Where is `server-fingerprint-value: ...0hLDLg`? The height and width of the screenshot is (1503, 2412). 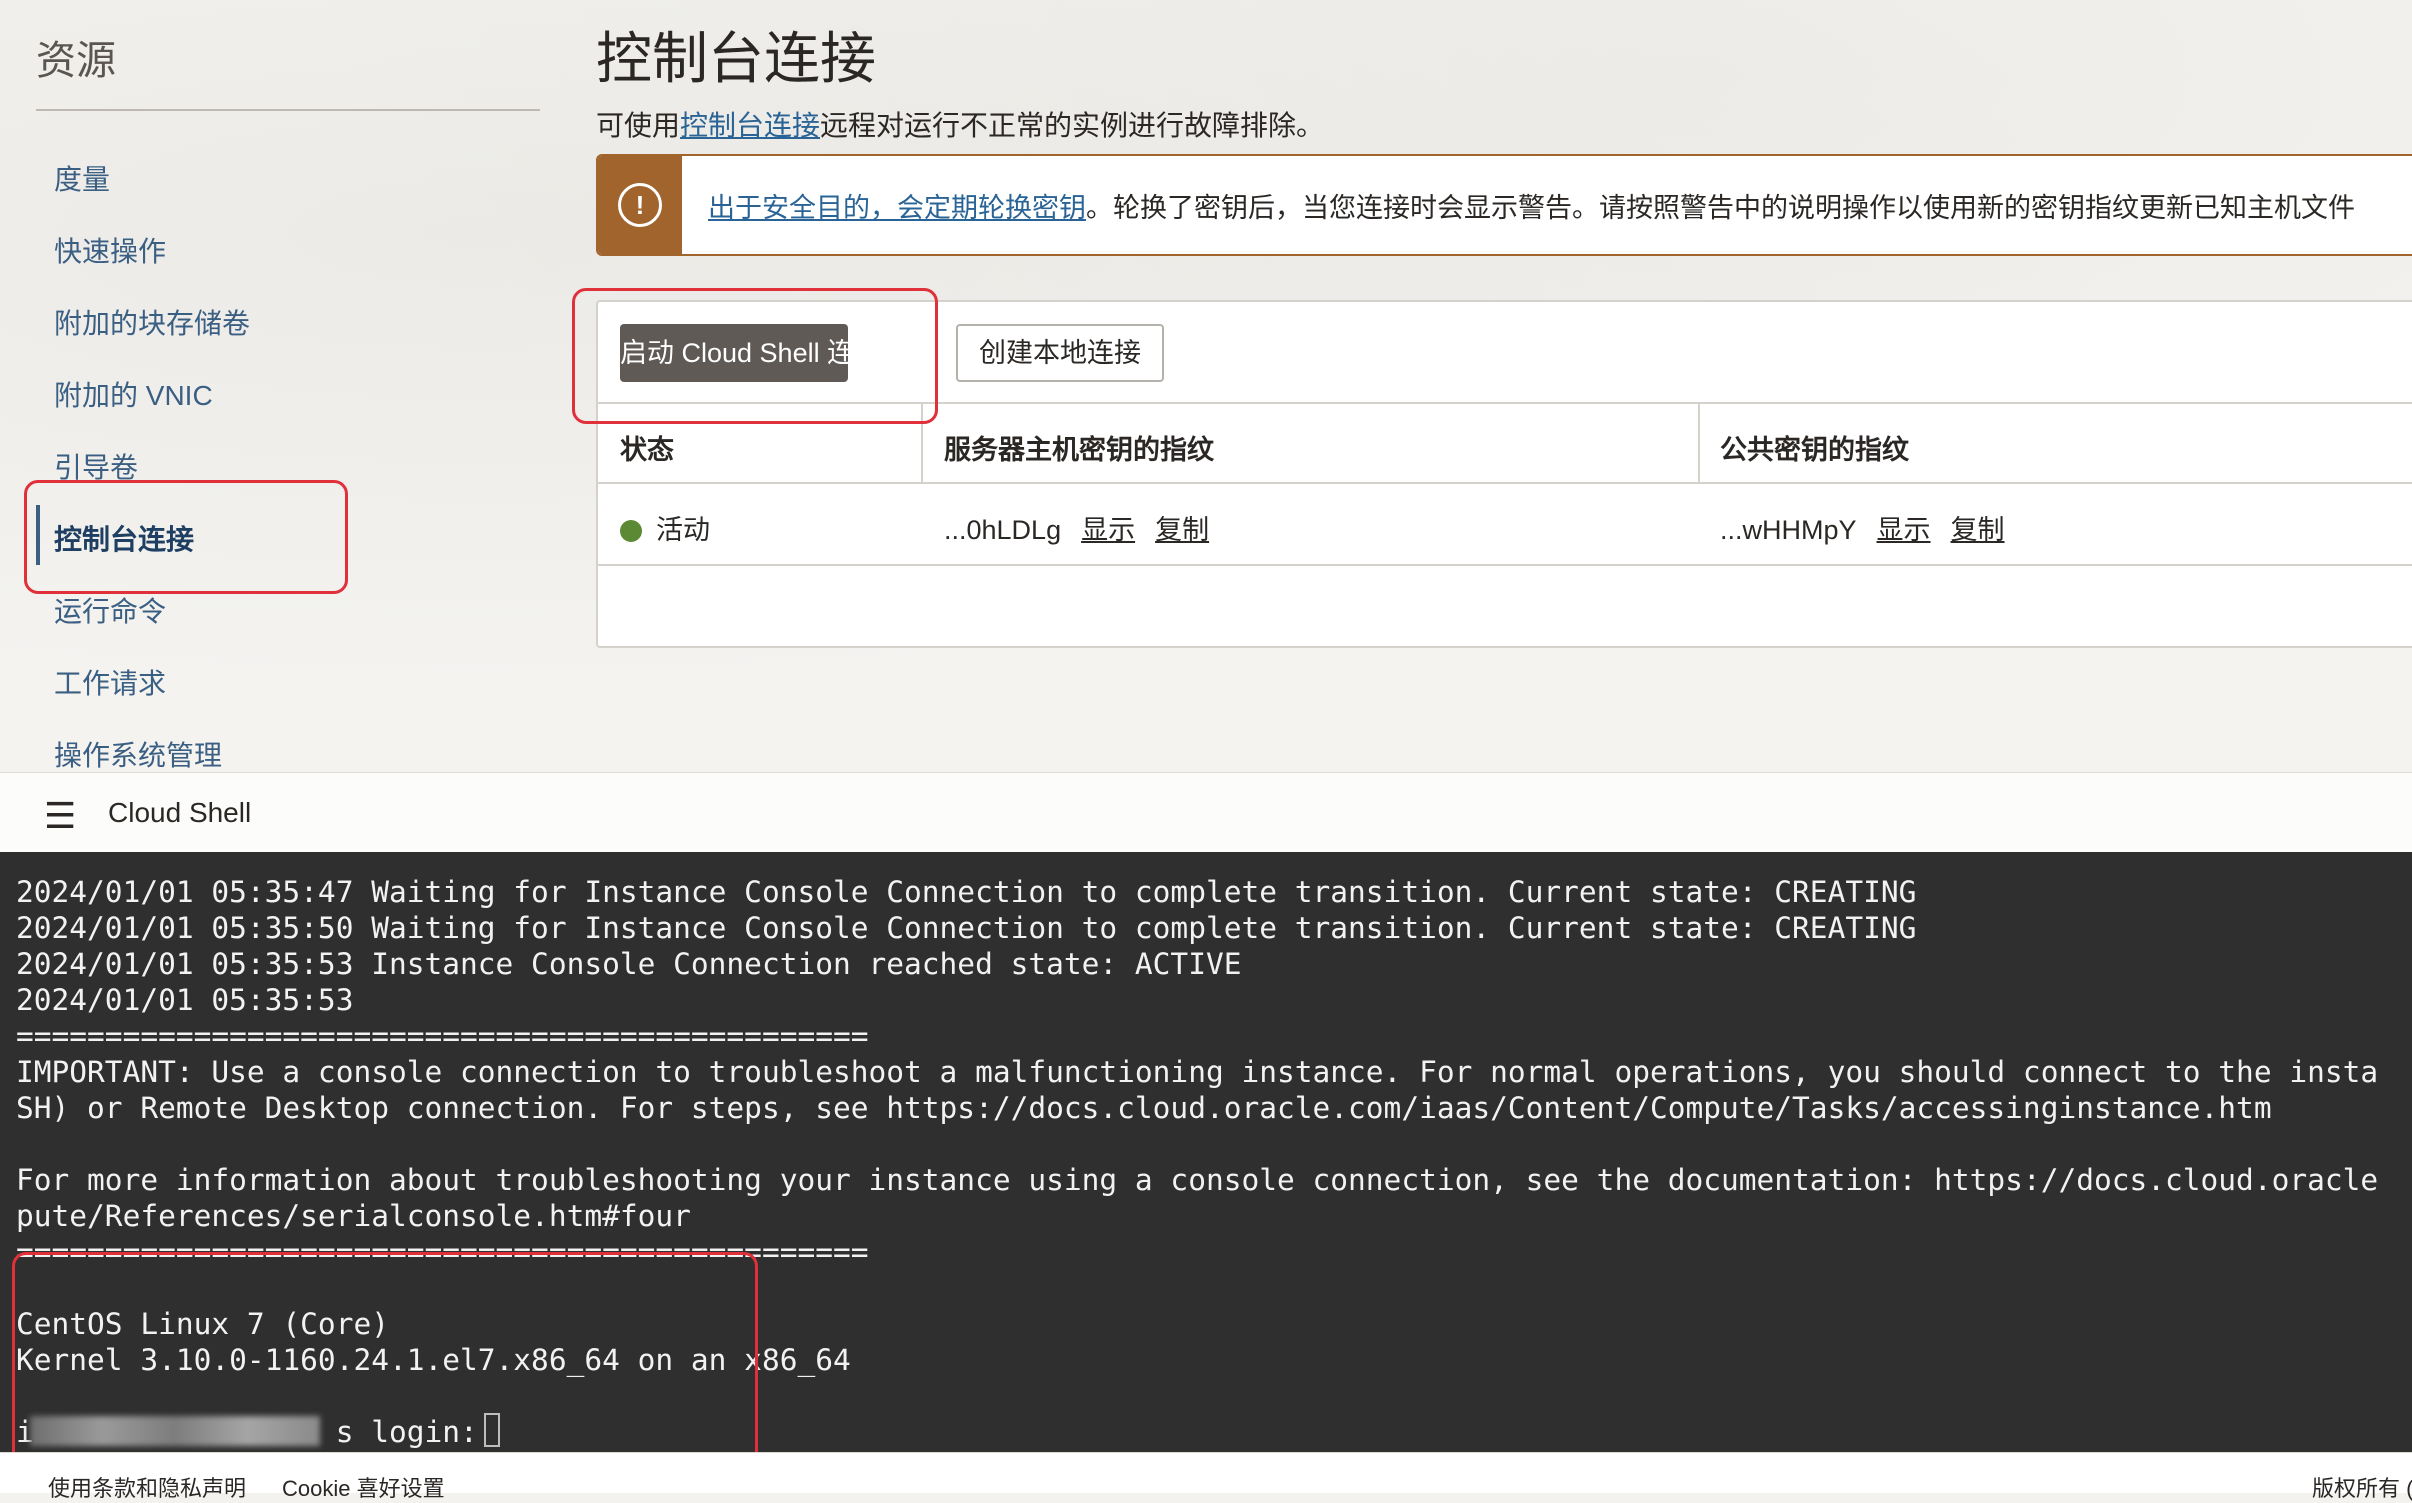
server-fingerprint-value: ...0hLDLg is located at coordinates (1003, 530).